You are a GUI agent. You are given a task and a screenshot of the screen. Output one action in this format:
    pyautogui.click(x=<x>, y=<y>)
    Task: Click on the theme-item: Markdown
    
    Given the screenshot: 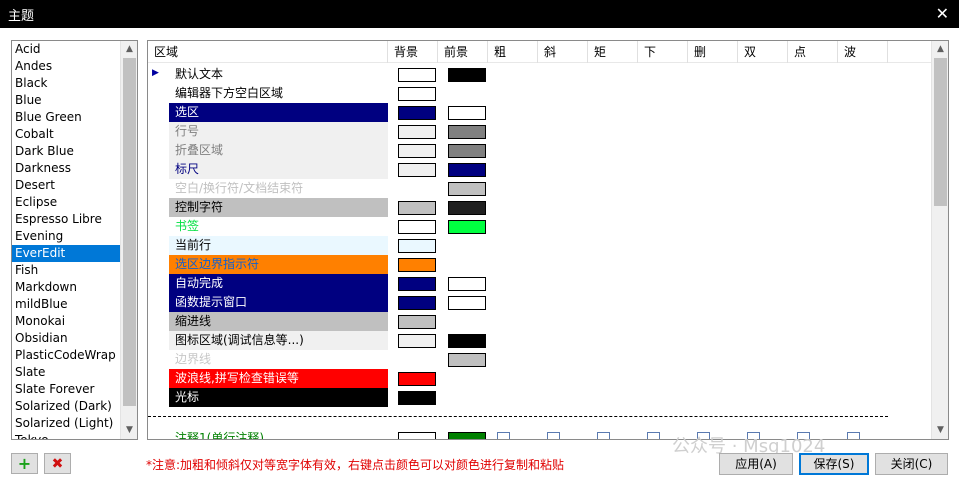 What is the action you would take?
    pyautogui.click(x=74, y=287)
    